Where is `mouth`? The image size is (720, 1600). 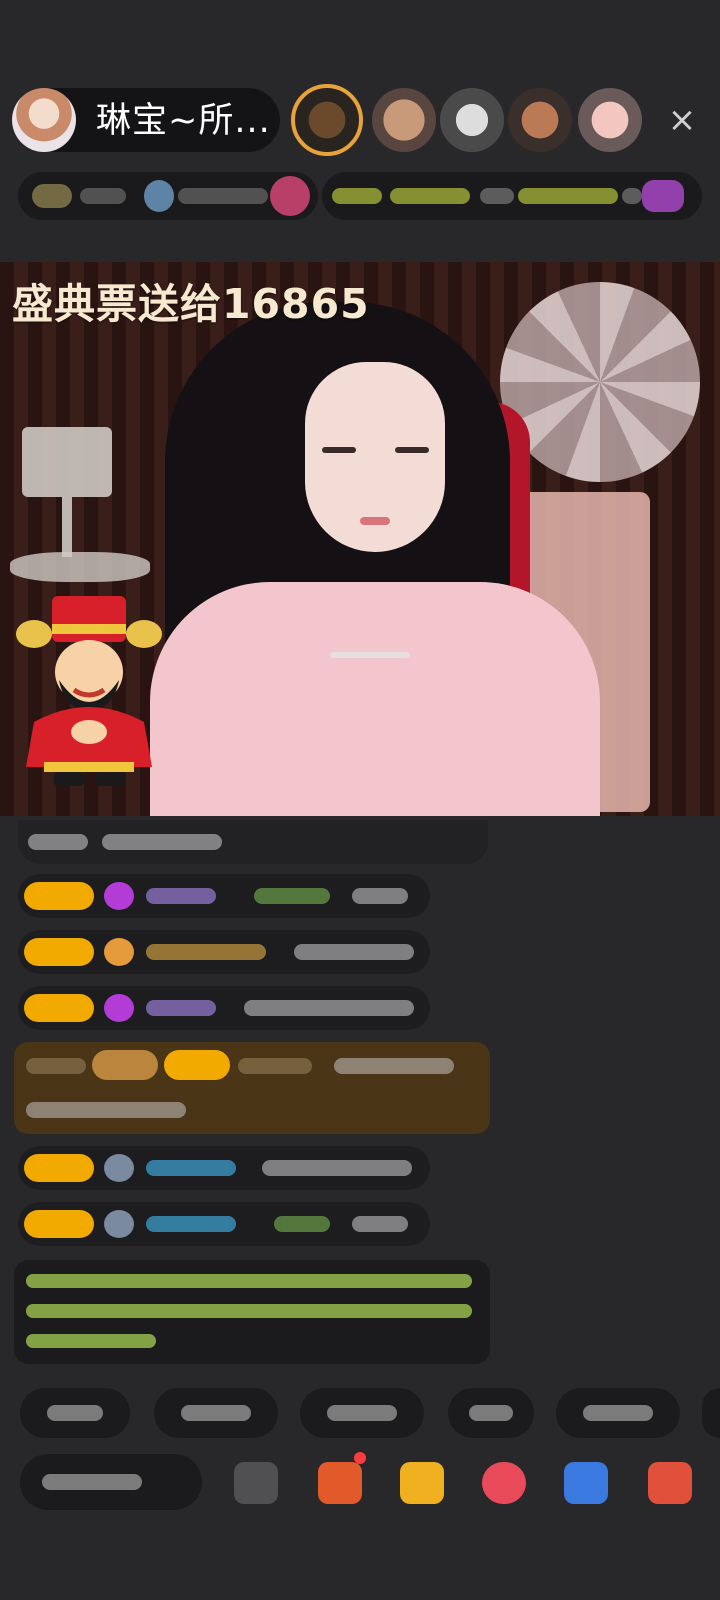 mouth is located at coordinates (375, 521).